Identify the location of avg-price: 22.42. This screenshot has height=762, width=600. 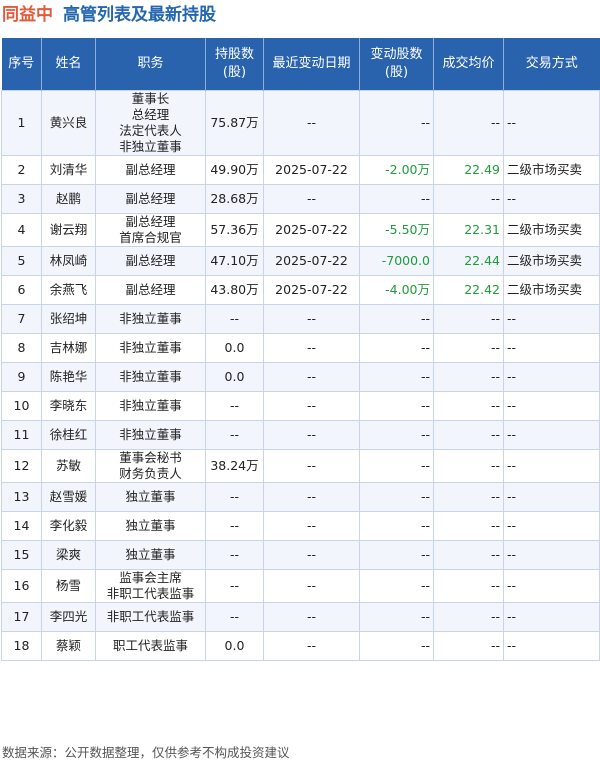
(468, 290).